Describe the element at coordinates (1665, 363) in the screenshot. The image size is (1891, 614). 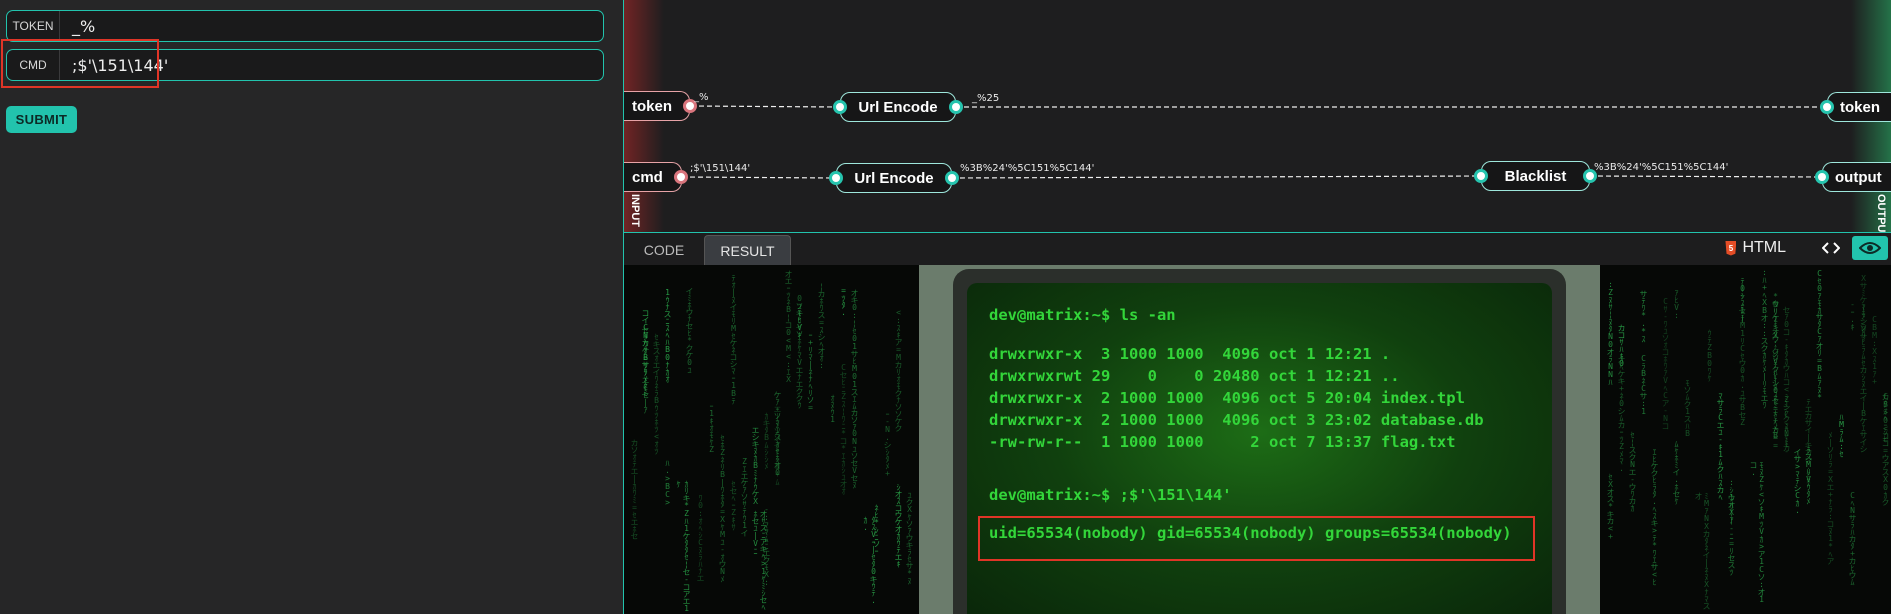
I see `matrix-glyph-column: Cｻ-ﾜﾕソｵコﾎﾜｱVﾍCア-Nコ` at that location.